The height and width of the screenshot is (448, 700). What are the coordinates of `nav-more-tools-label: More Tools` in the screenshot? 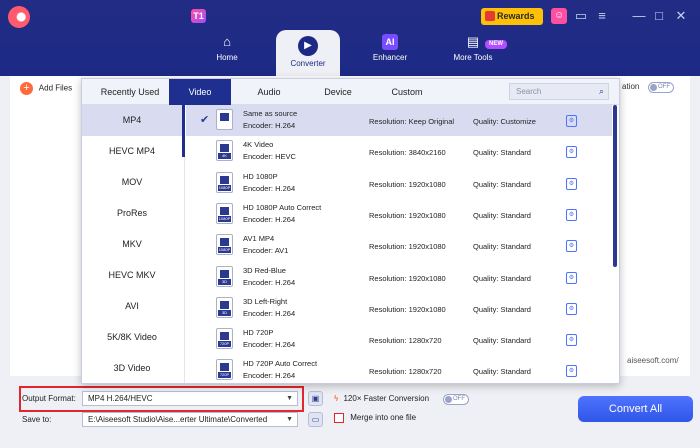 It's located at (473, 57).